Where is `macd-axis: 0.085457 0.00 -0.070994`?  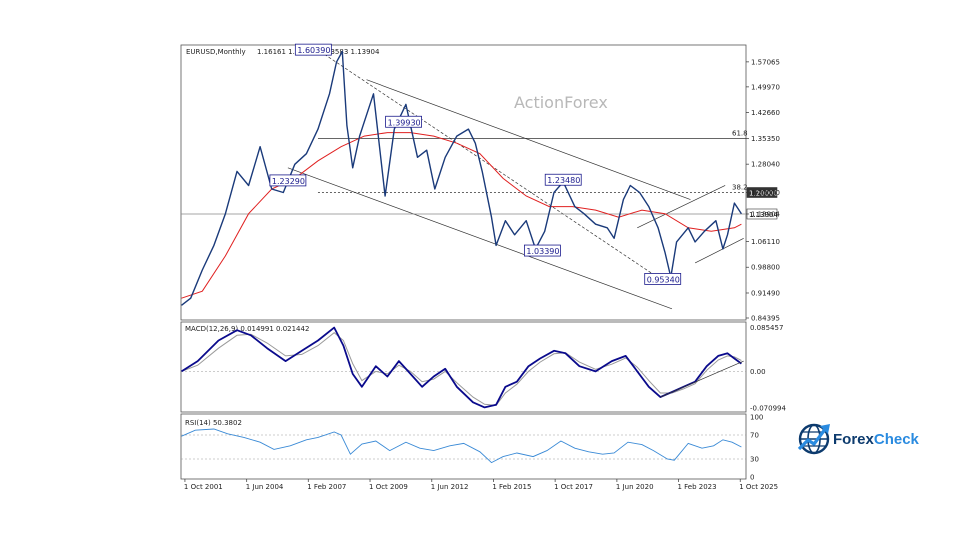
macd-axis: 0.085457 0.00 -0.070994 is located at coordinates (768, 368).